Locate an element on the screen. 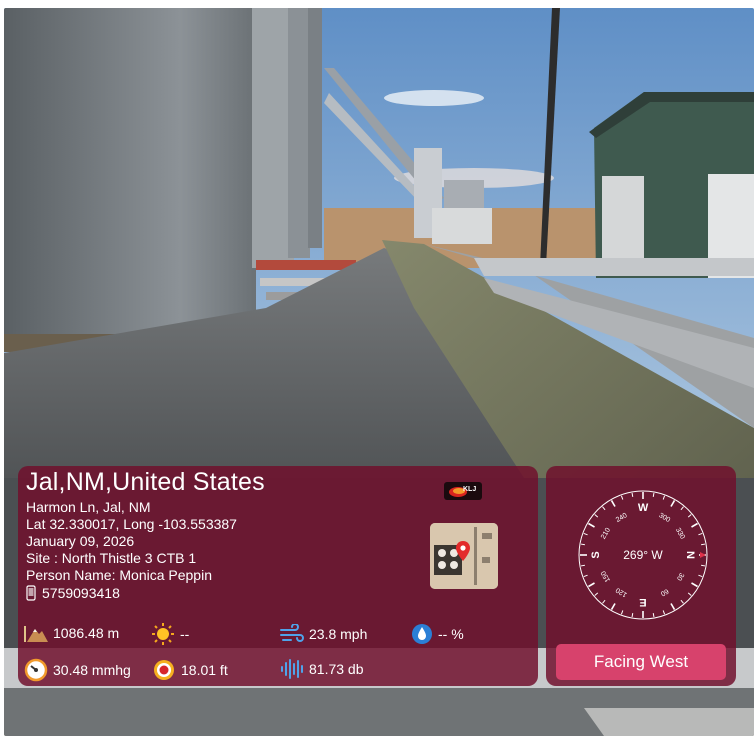 This screenshot has width=756, height=745. sun-icon is located at coordinates (163, 634).